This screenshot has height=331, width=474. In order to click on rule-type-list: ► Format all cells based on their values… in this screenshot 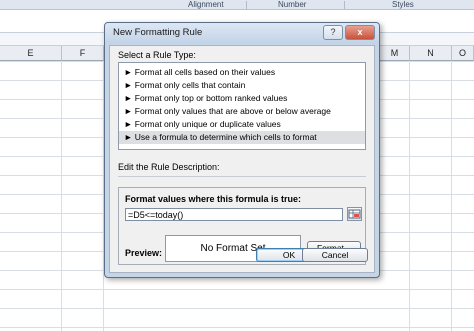, I will do `click(242, 106)`.